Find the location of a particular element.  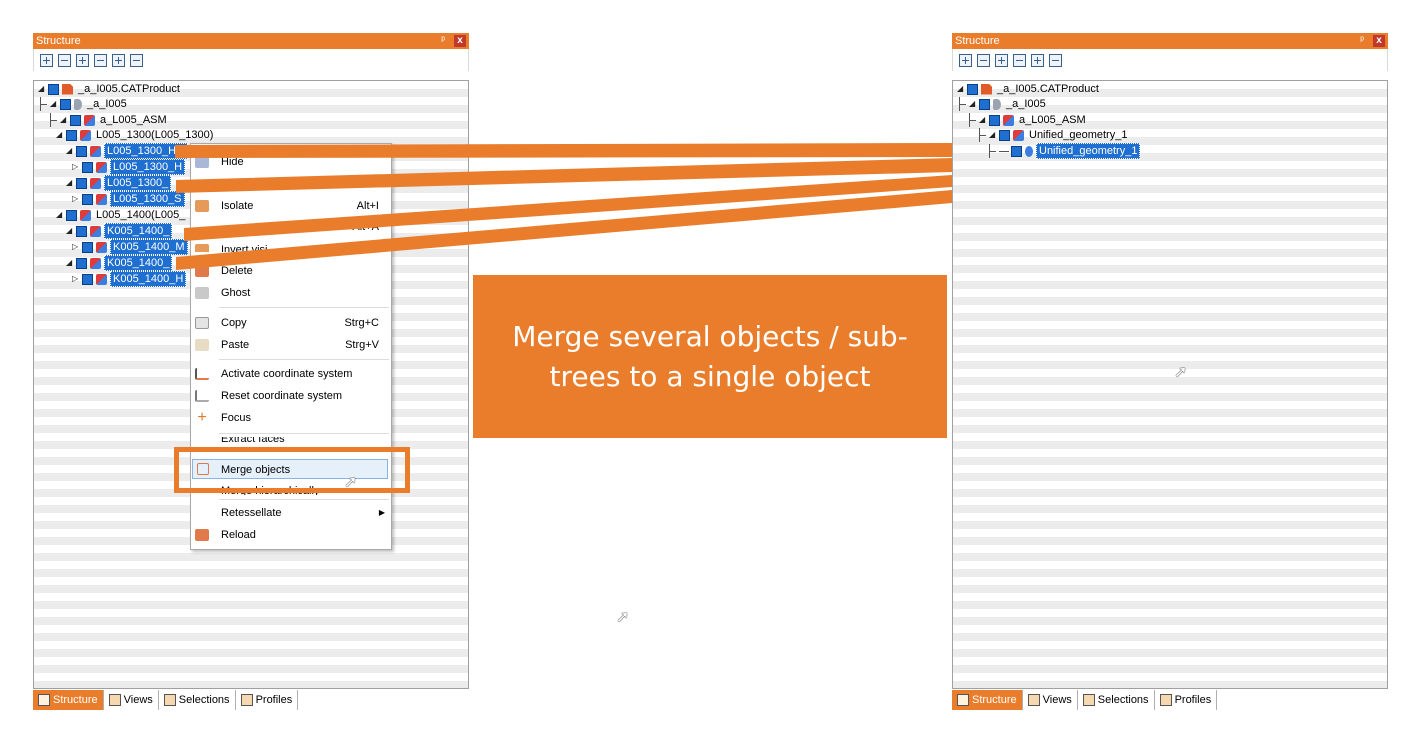

geometry-icon is located at coordinates (1029, 151).